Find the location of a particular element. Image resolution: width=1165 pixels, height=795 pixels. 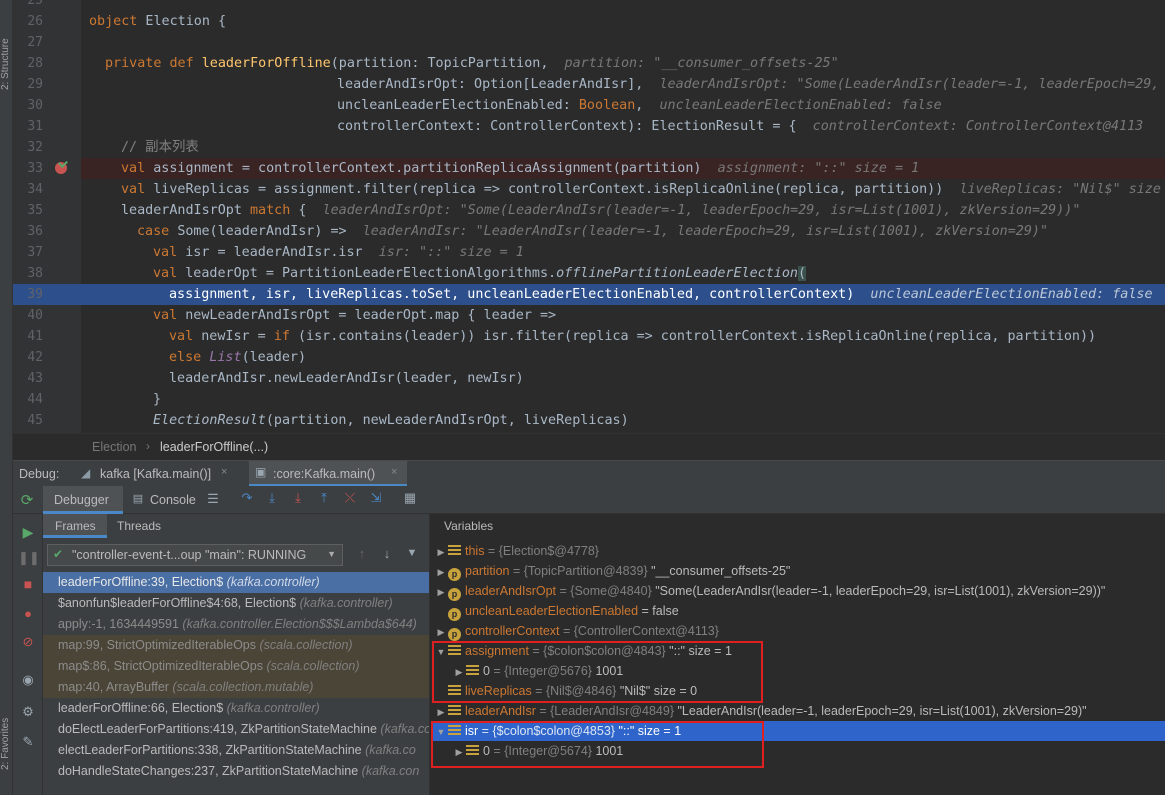

resume-icon: ▶ is located at coordinates (28, 532).